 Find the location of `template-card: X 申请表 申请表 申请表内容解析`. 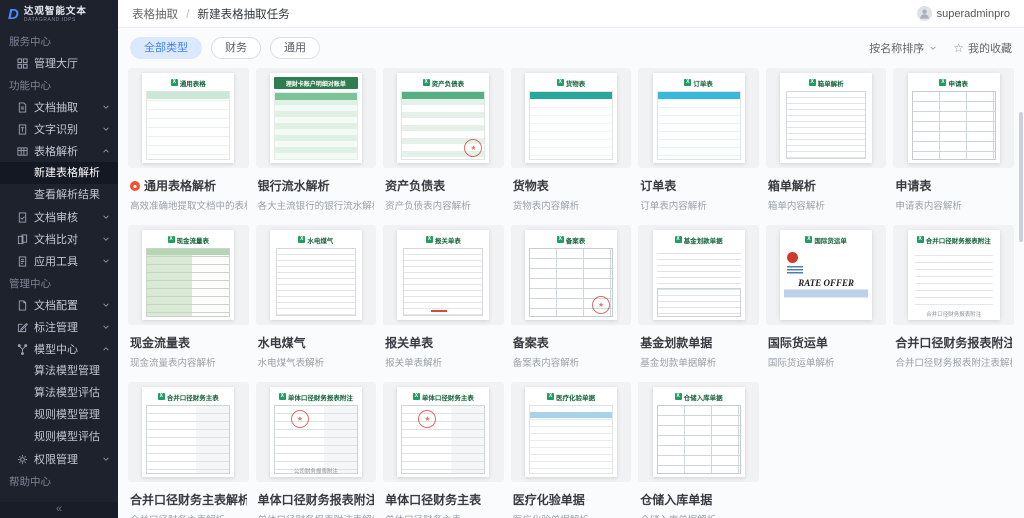

template-card: X 申请表 申请表 申请表内容解析 is located at coordinates (953, 140).